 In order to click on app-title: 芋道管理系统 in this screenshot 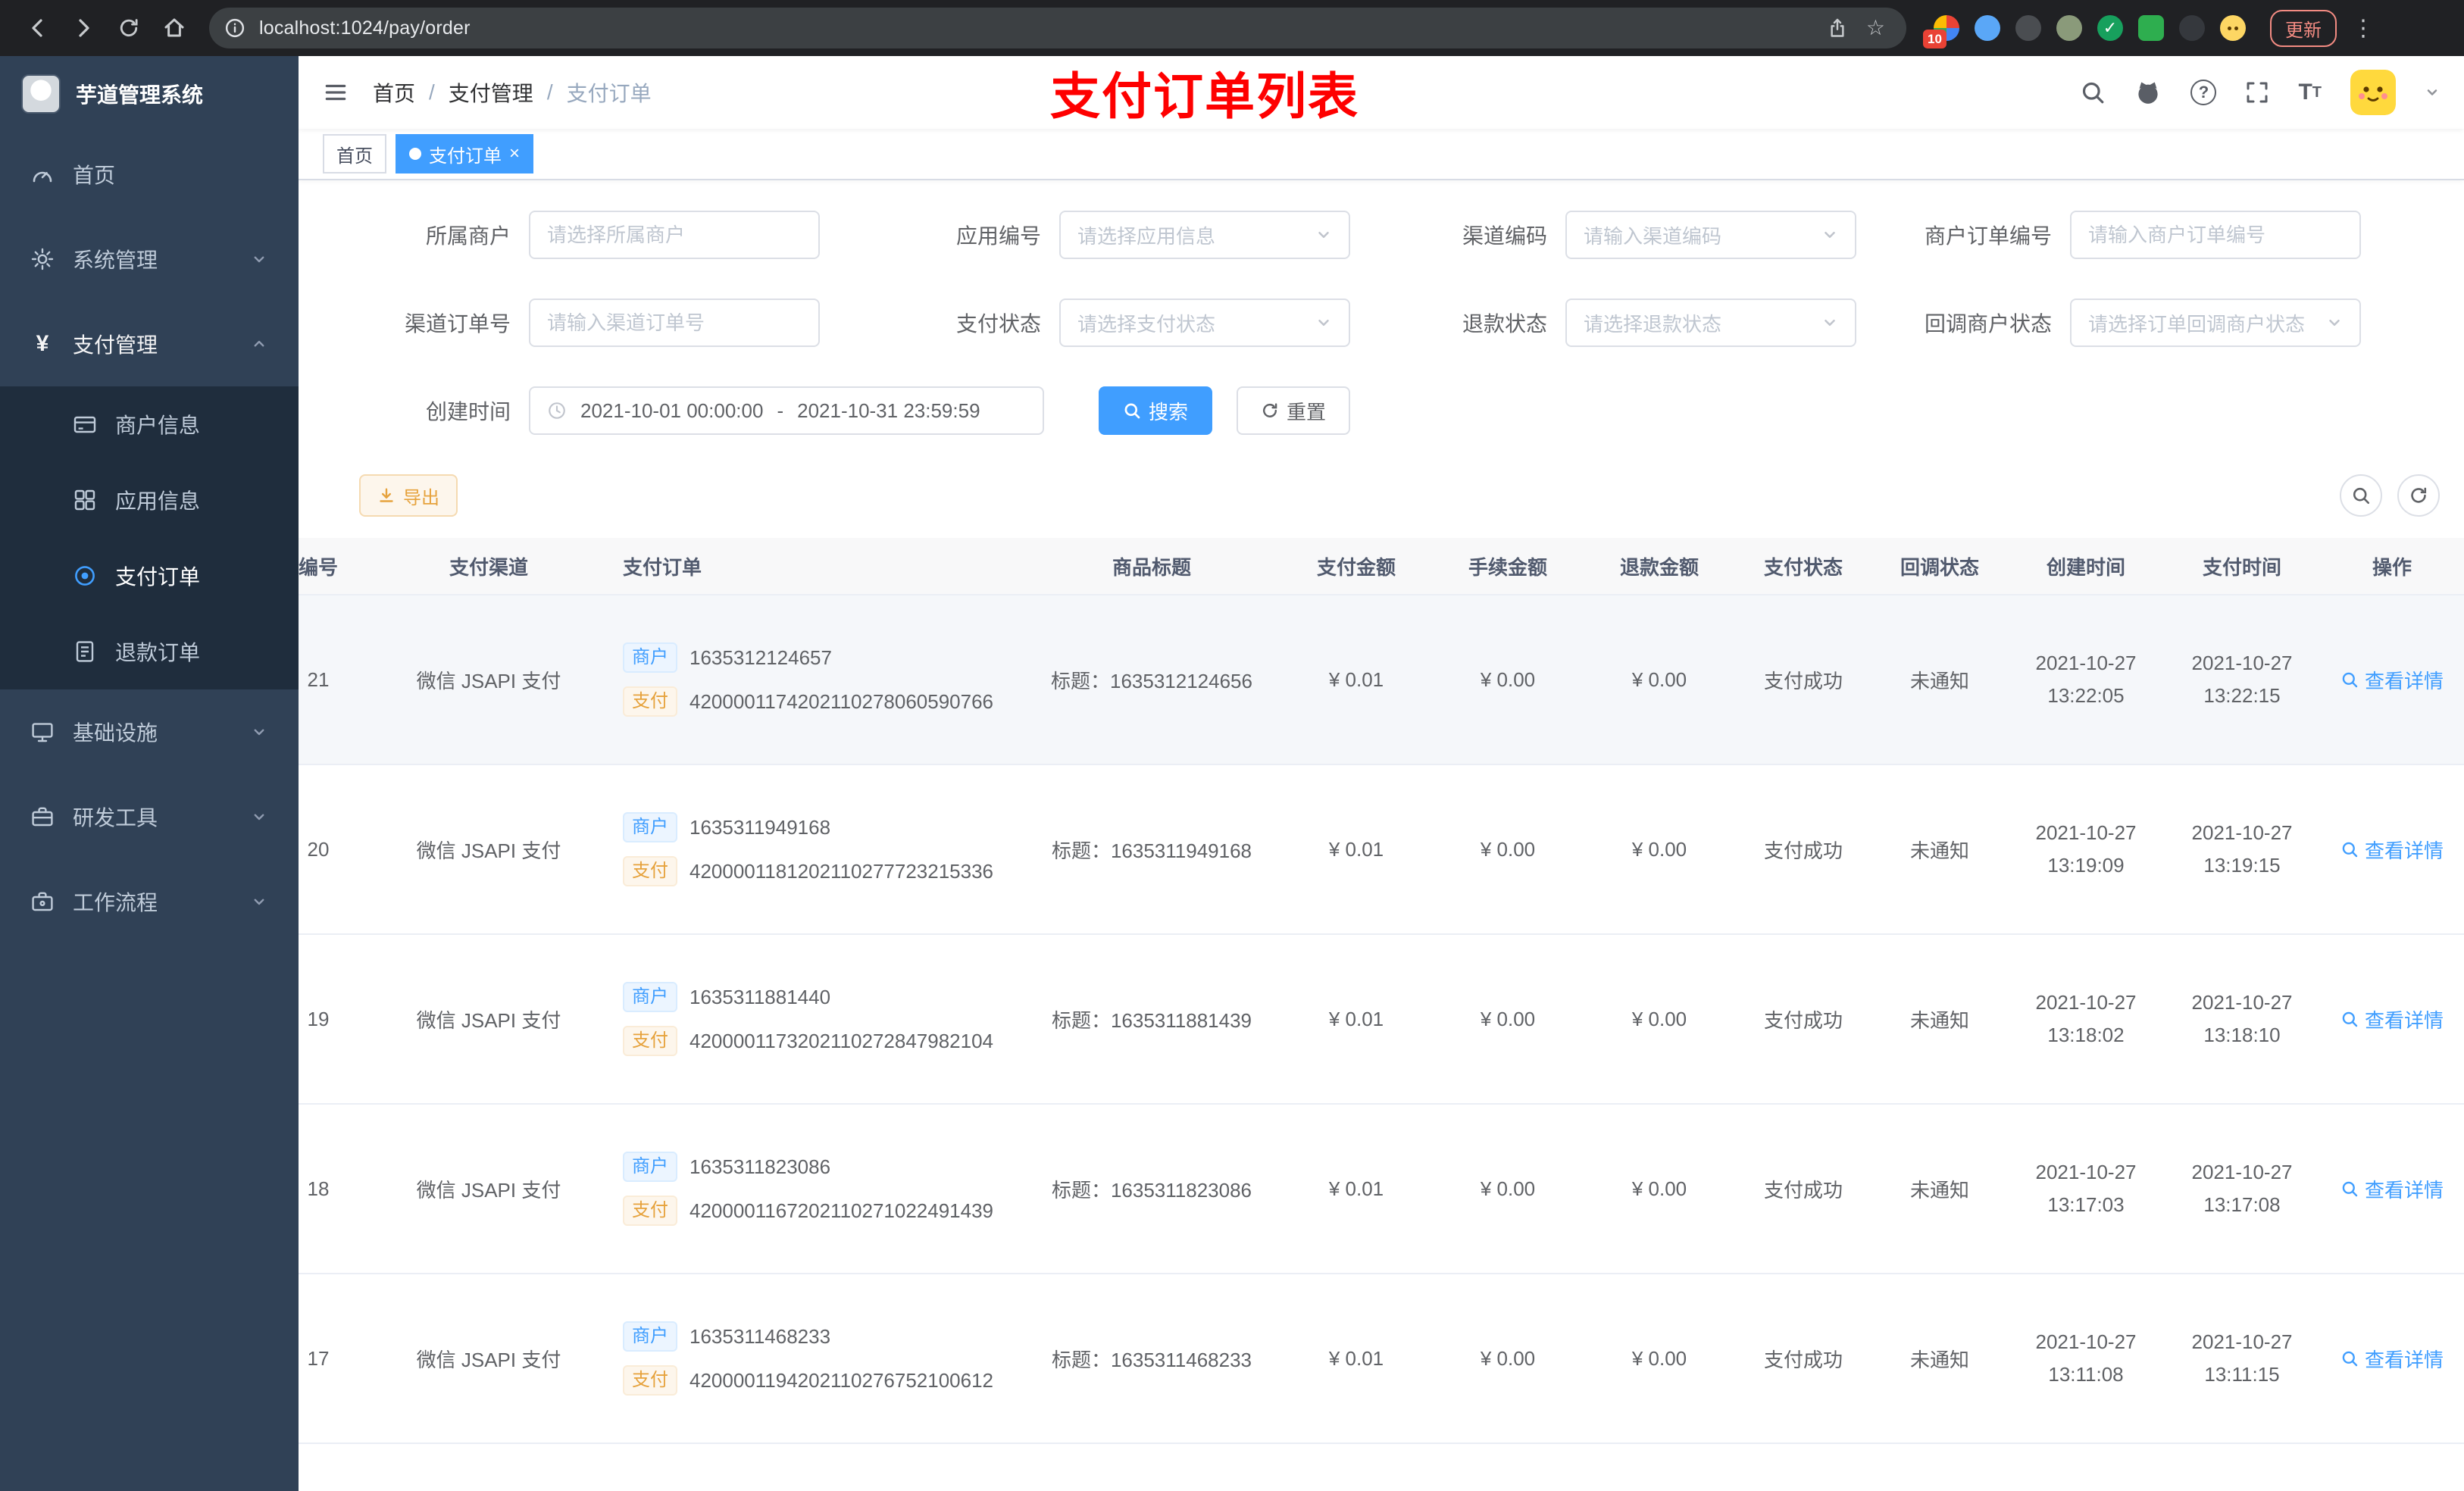, I will do `click(140, 95)`.